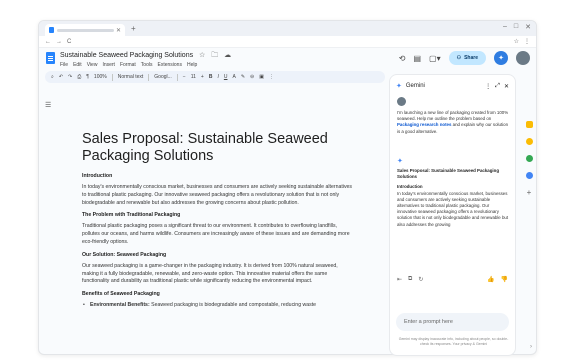 The width and height of the screenshot is (578, 363). I want to click on history-icon: ⟲, so click(402, 58).